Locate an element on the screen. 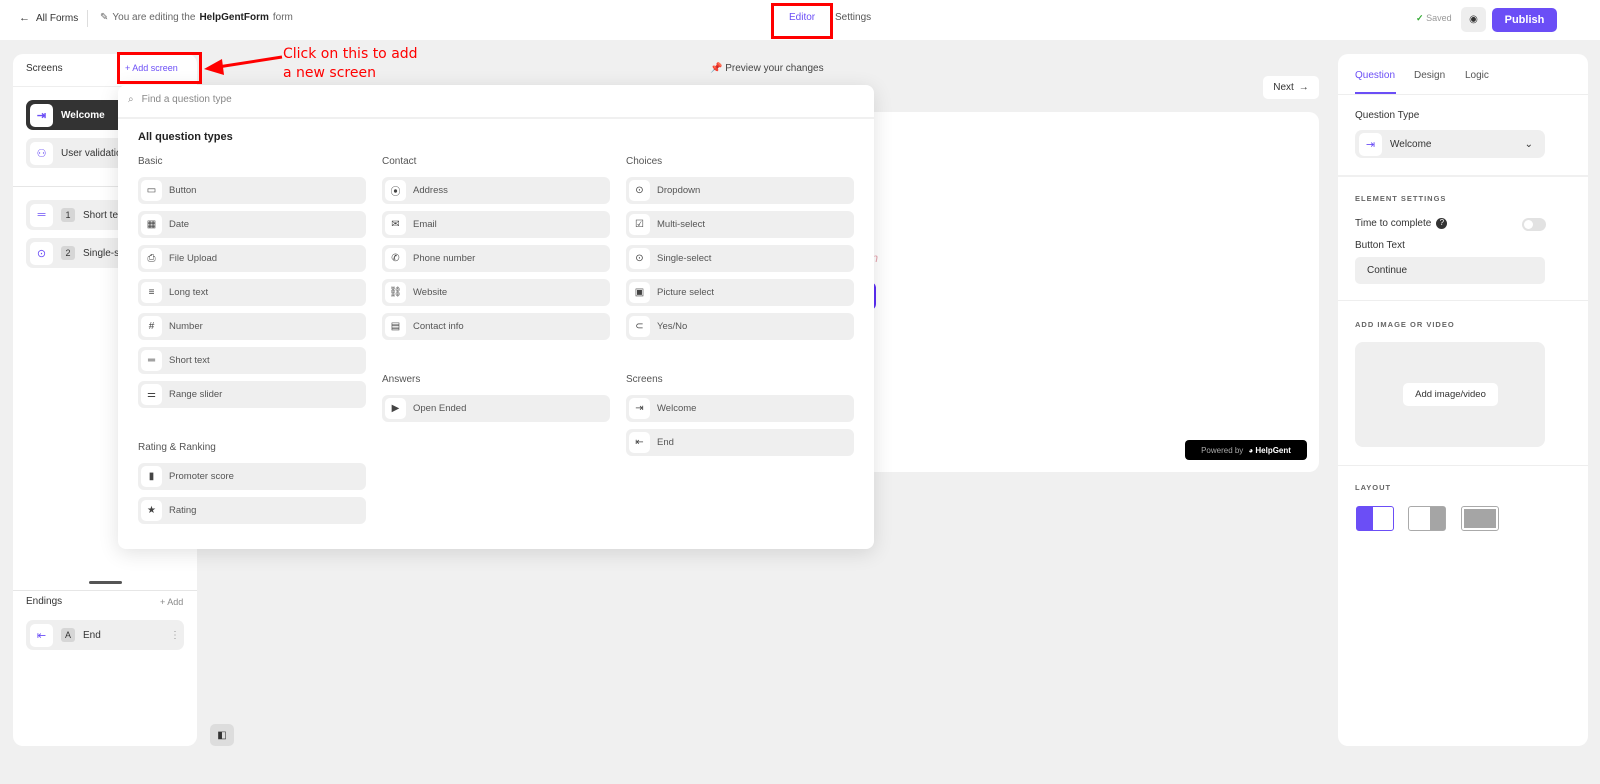  exit-icon: ⇤ is located at coordinates (41, 635).